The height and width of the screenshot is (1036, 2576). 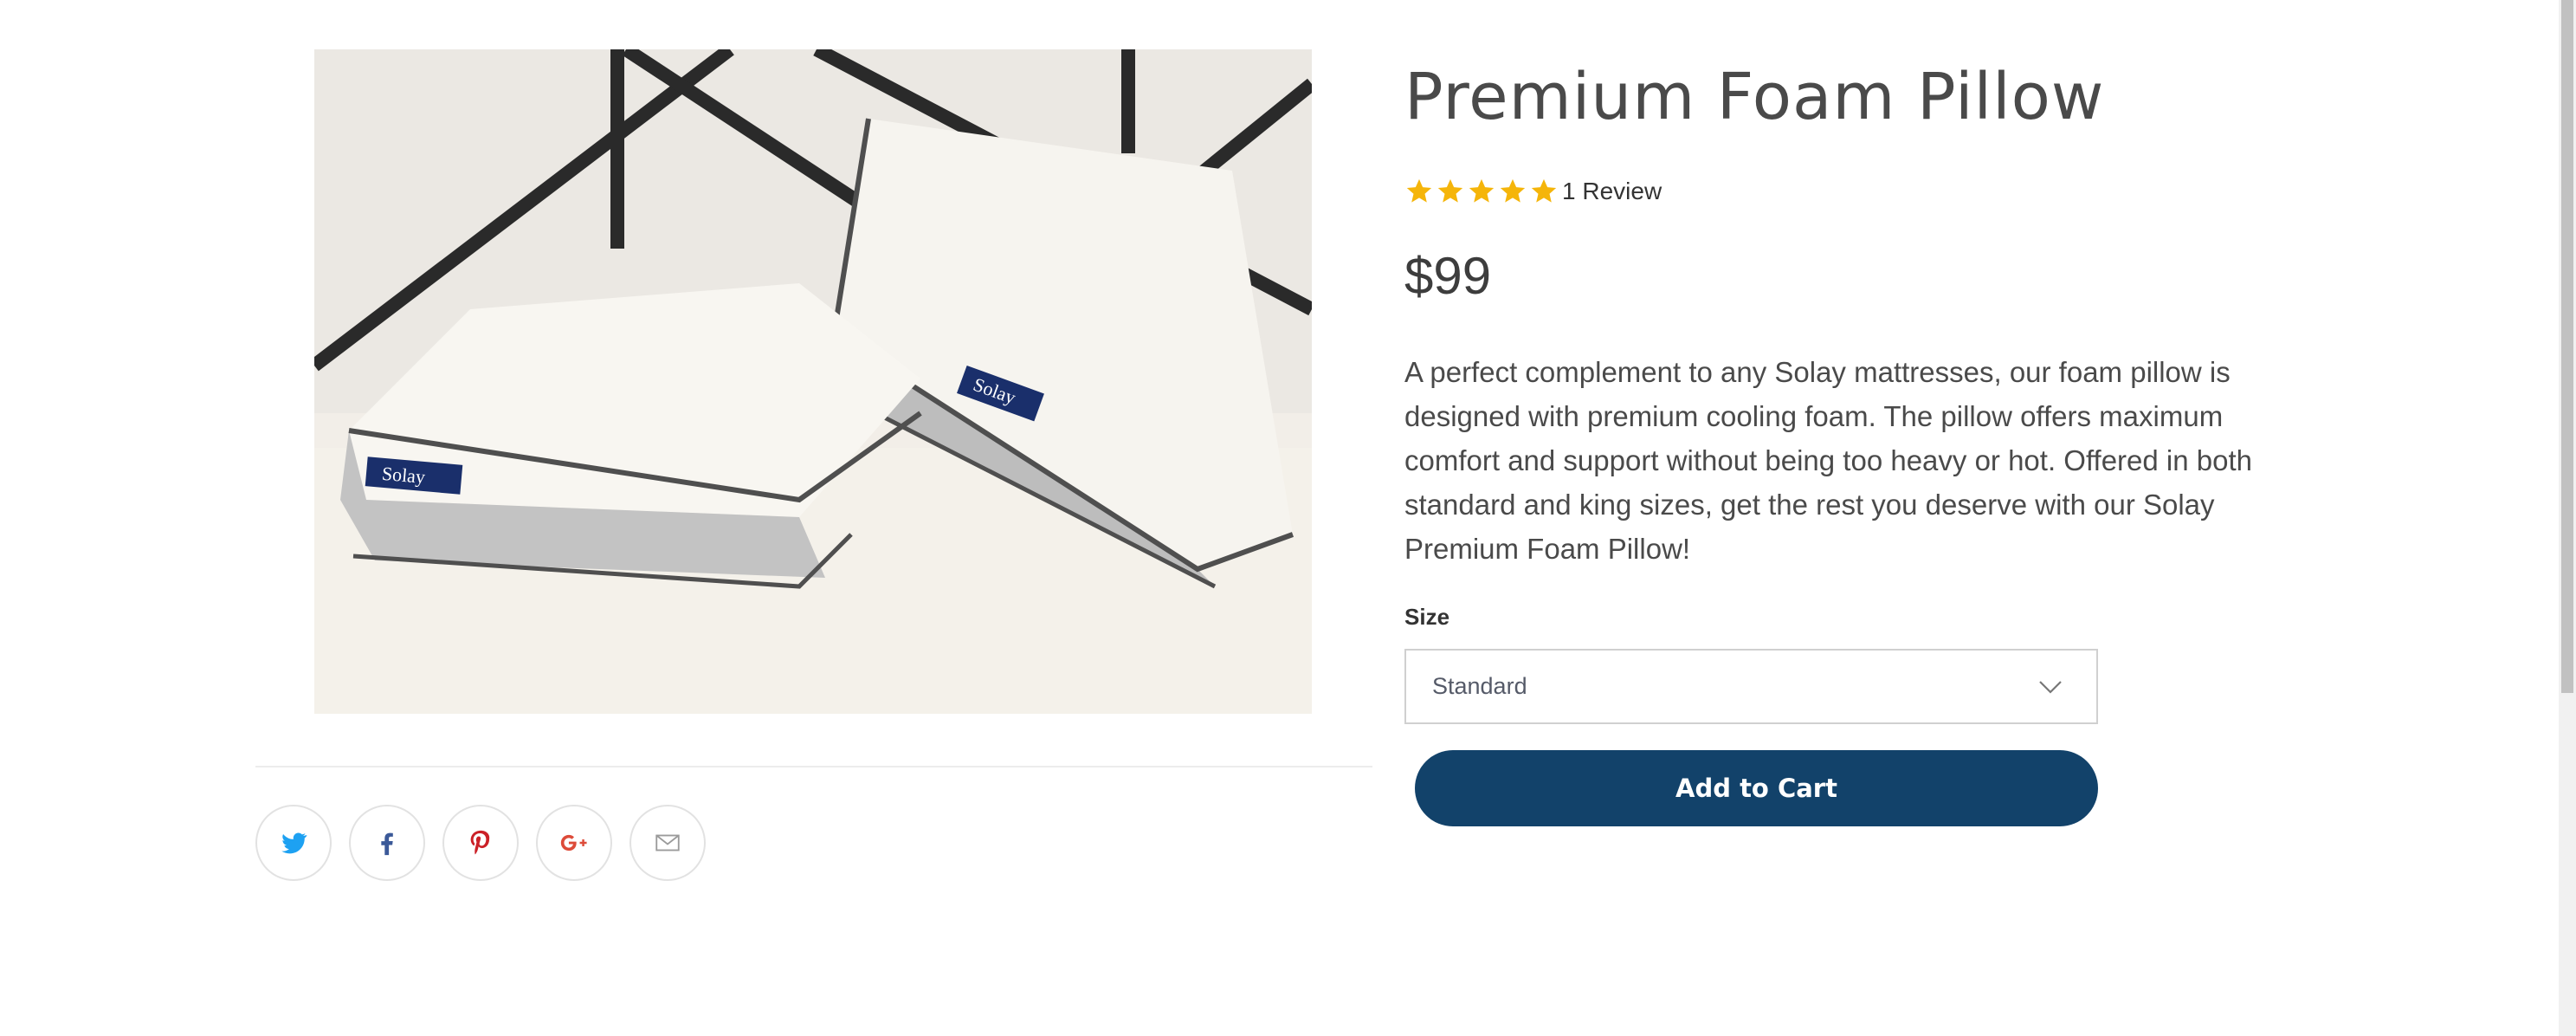 I want to click on review-count-link: 1 Review, so click(x=1612, y=191).